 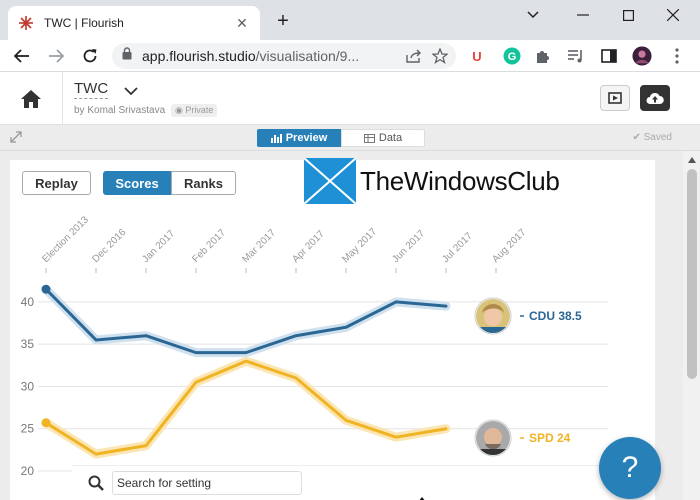 I want to click on scroll-up-icon, so click(x=691, y=160).